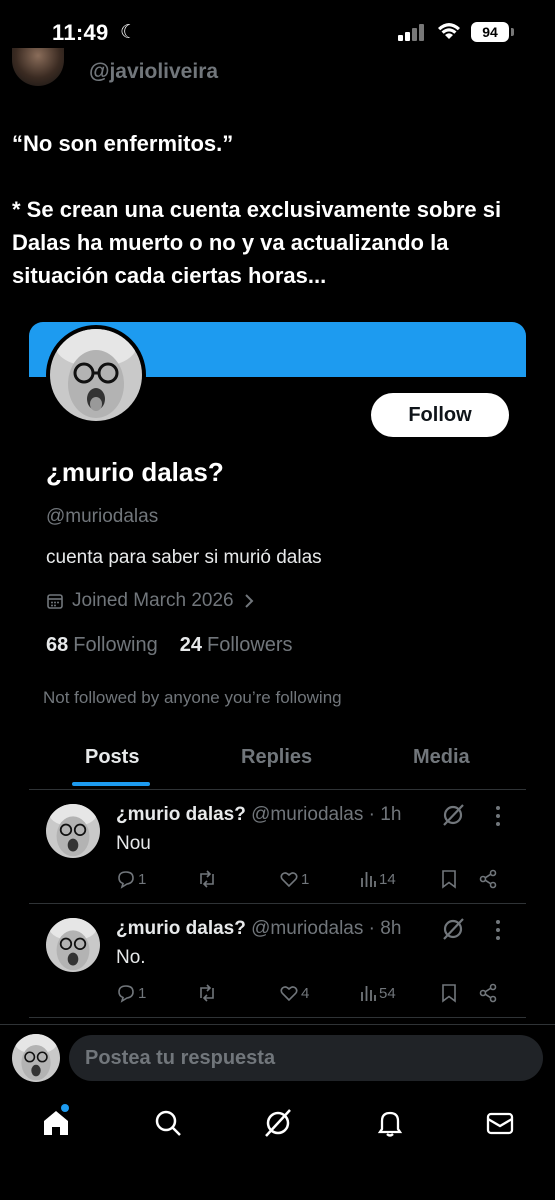 The height and width of the screenshot is (1200, 555). What do you see at coordinates (192, 697) in the screenshot?
I see `not-followed-note: Not followed by anyone you’re following` at bounding box center [192, 697].